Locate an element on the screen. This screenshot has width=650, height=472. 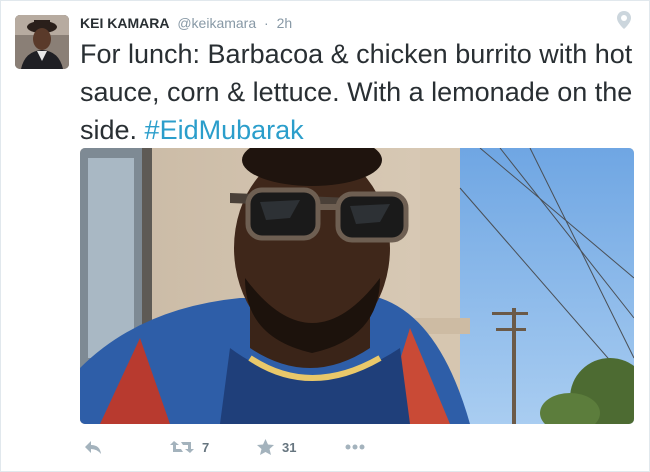
retweet-button: 7 is located at coordinates (189, 447).